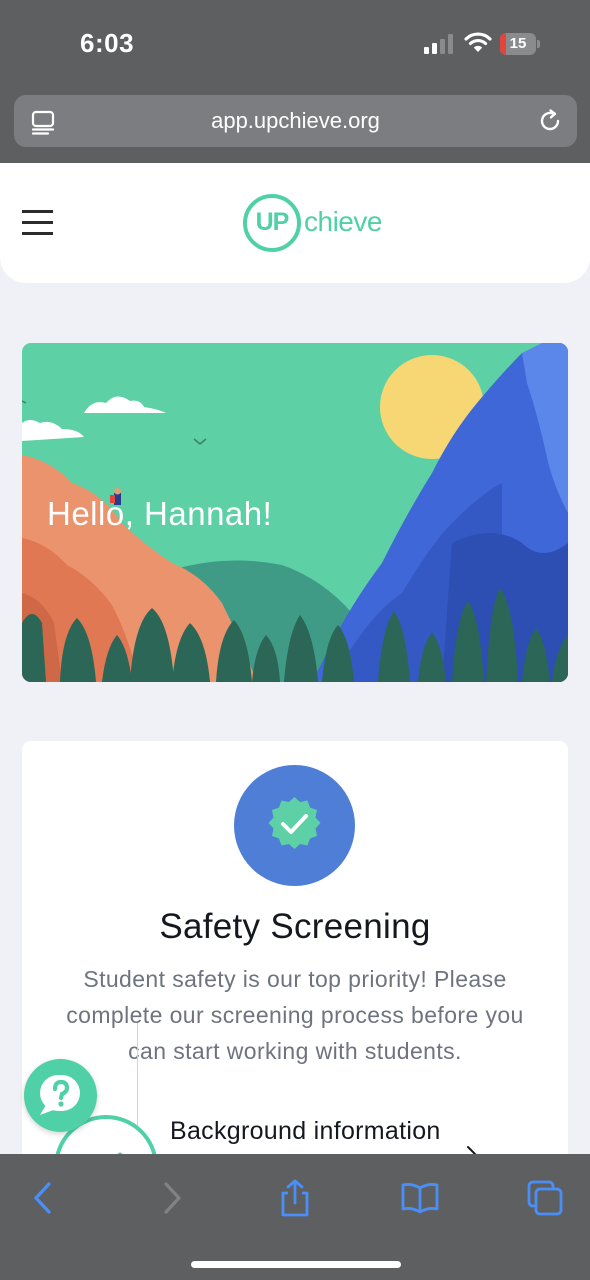  Describe the element at coordinates (295, 81) in the screenshot. I see `browser-top-chrome: 6:03 15 app.upchieve.org` at that location.